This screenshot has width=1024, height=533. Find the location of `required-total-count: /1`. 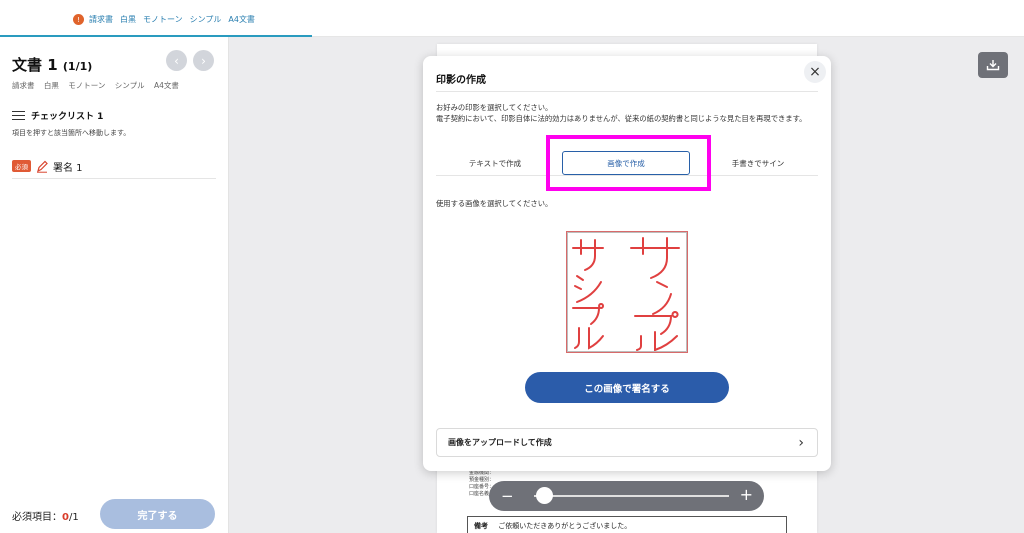

required-total-count: /1 is located at coordinates (73, 517).